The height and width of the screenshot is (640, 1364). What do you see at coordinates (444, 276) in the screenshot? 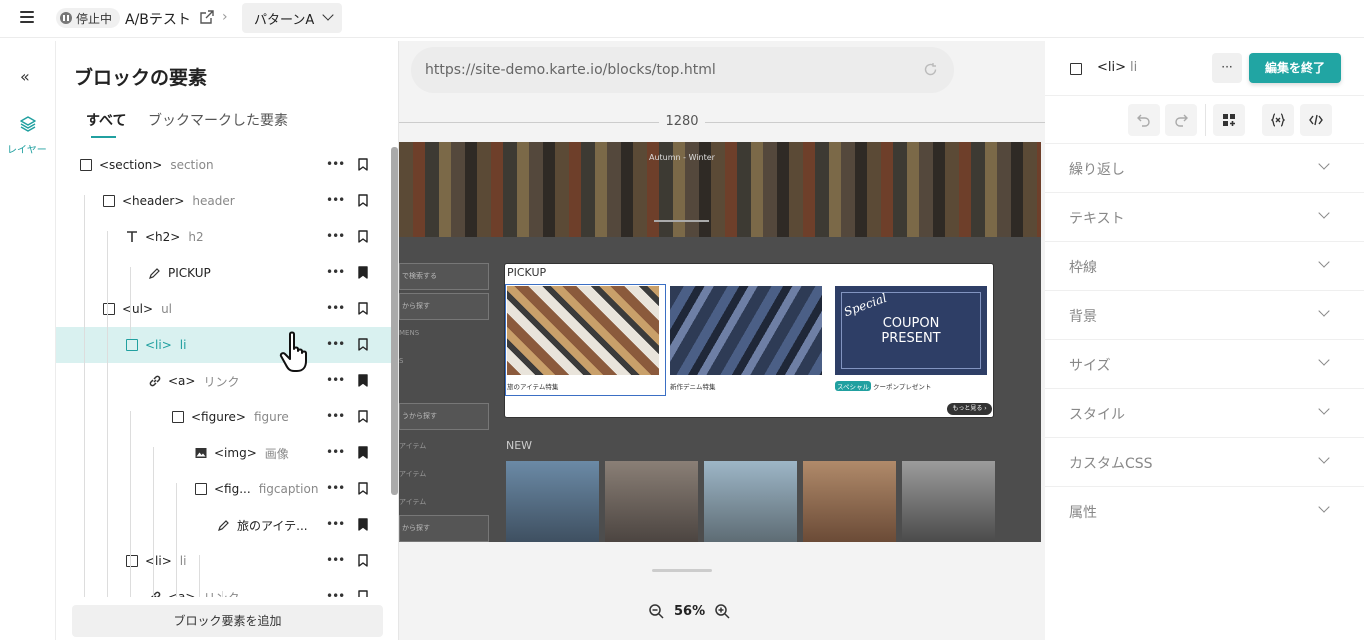
I see `preview-search-box: で検索する` at bounding box center [444, 276].